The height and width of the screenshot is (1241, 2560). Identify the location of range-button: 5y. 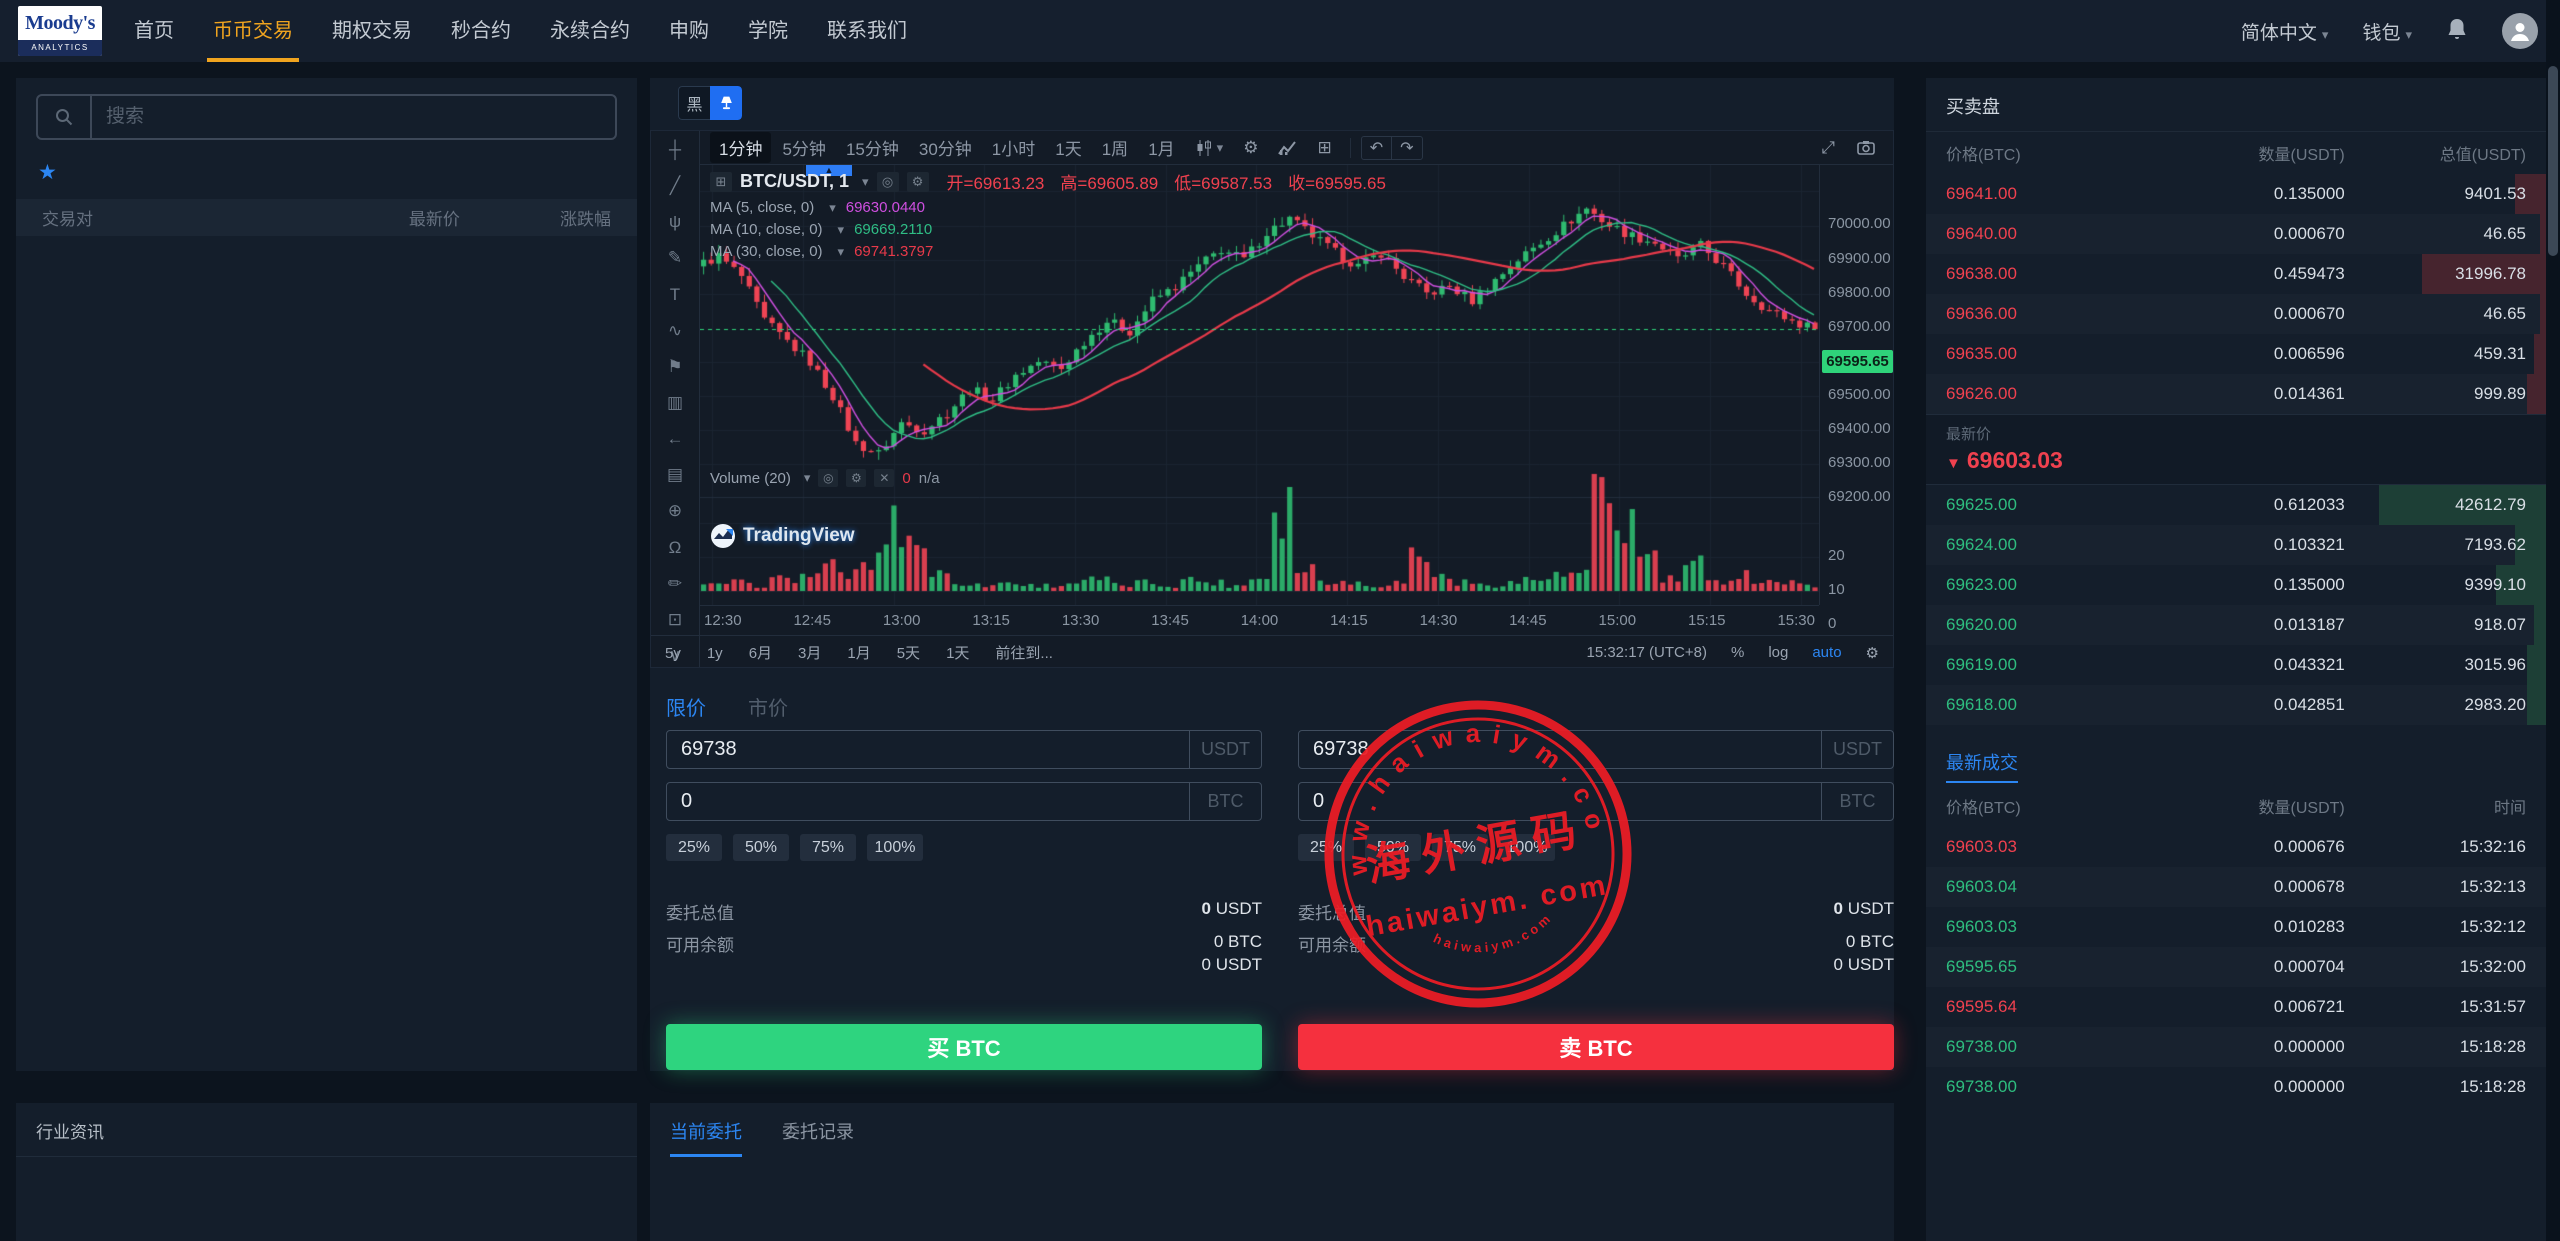
(673, 653).